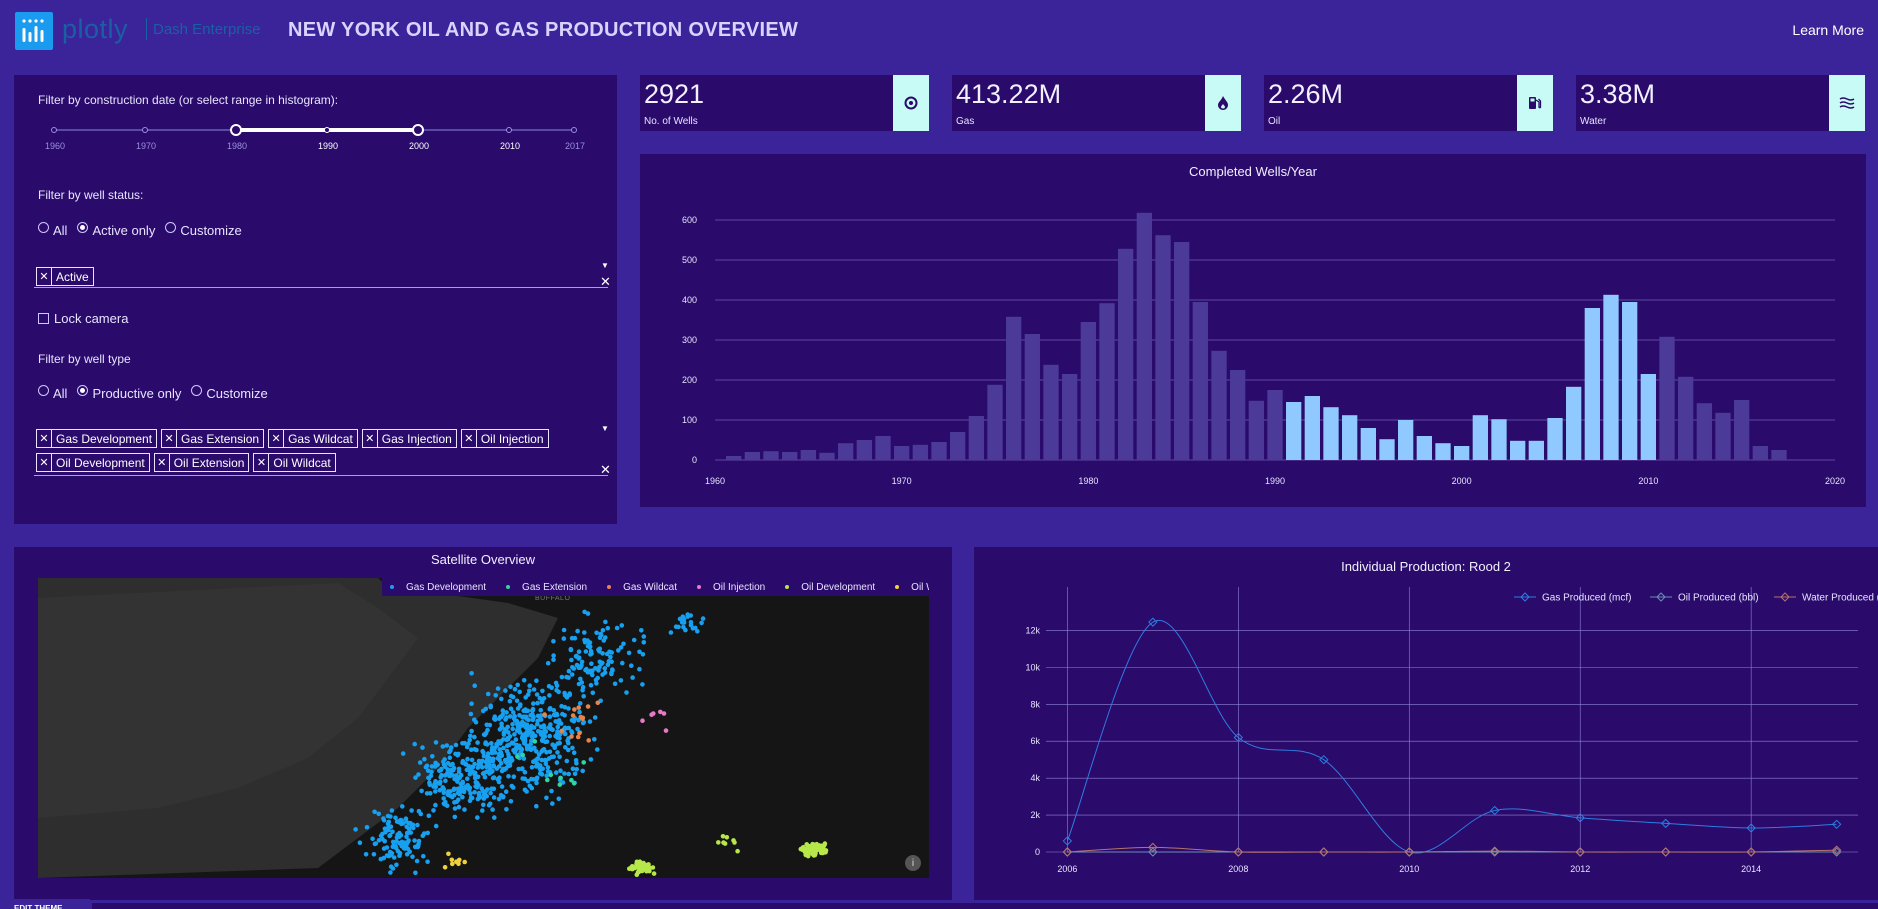  What do you see at coordinates (43, 318) in the screenshot?
I see `checkbox-icon` at bounding box center [43, 318].